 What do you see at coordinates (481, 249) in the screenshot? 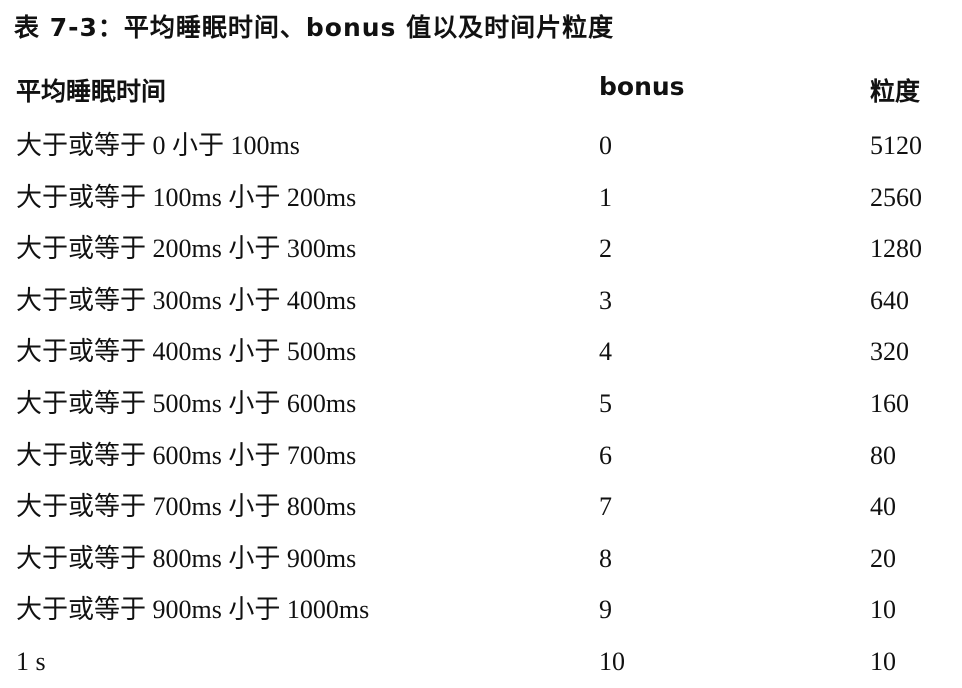
I see `table-row: 大于或等于 200ms 小于 300ms 2 1280` at bounding box center [481, 249].